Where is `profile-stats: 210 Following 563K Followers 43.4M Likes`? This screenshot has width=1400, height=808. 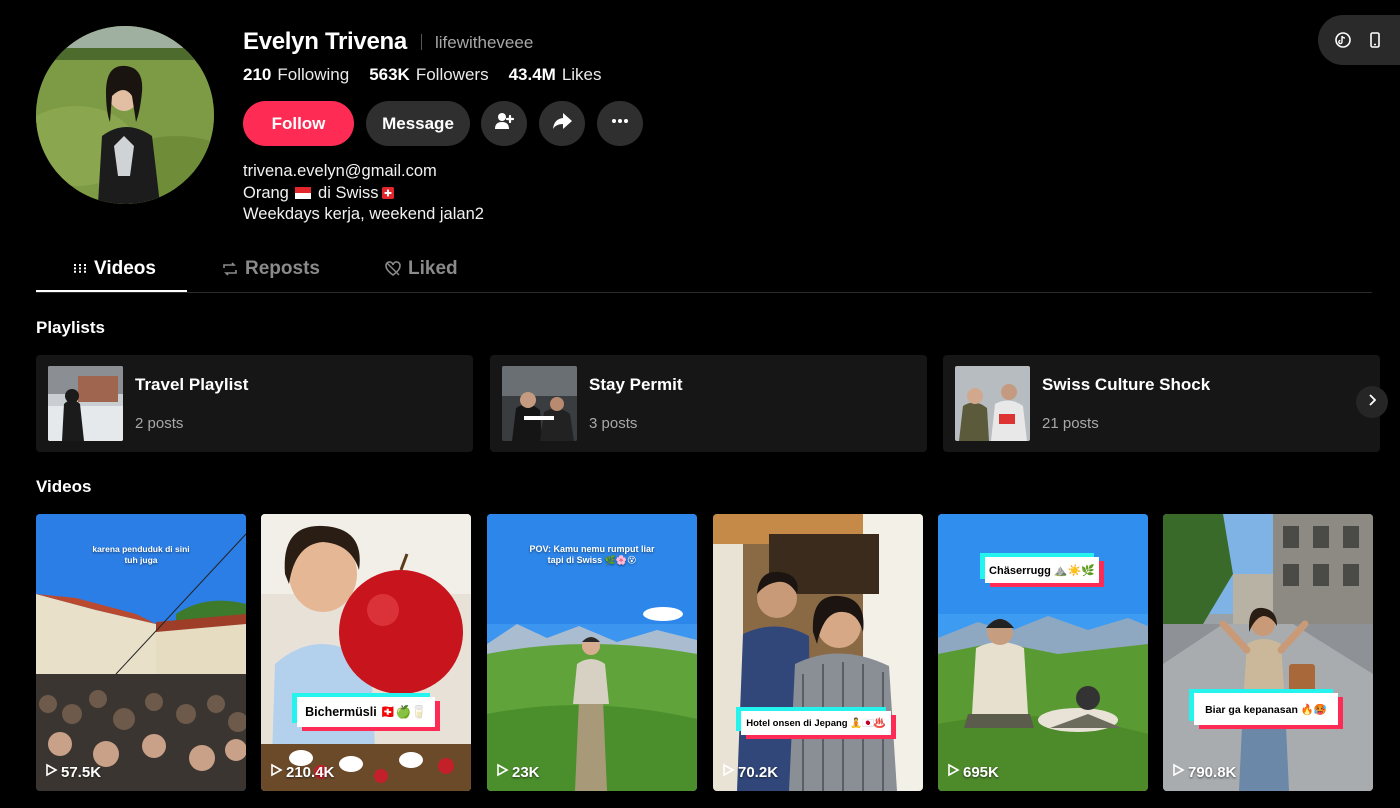
profile-stats: 210 Following 563K Followers 43.4M Likes is located at coordinates (422, 75).